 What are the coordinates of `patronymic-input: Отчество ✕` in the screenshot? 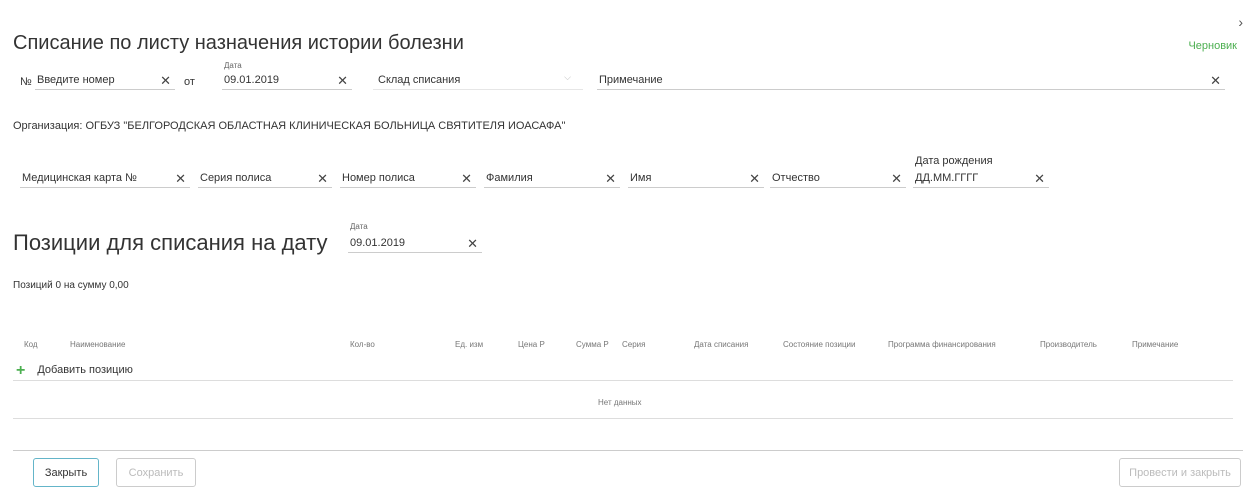 It's located at (838, 179).